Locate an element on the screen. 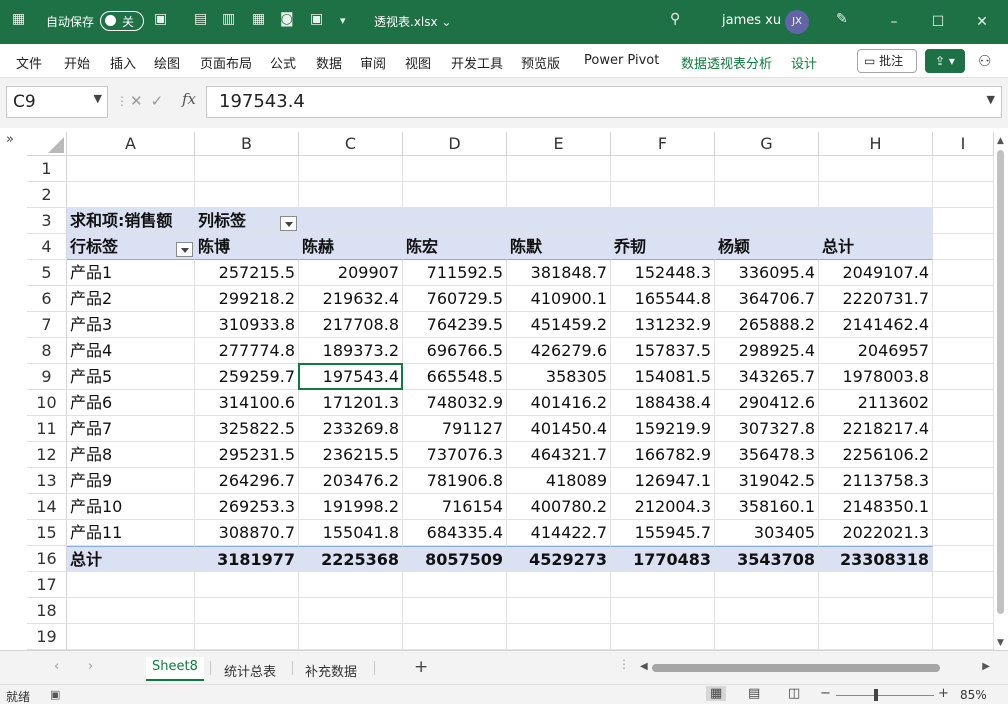 The height and width of the screenshot is (705, 1008). pivot-value-cell: 265888.2 is located at coordinates (767, 325).